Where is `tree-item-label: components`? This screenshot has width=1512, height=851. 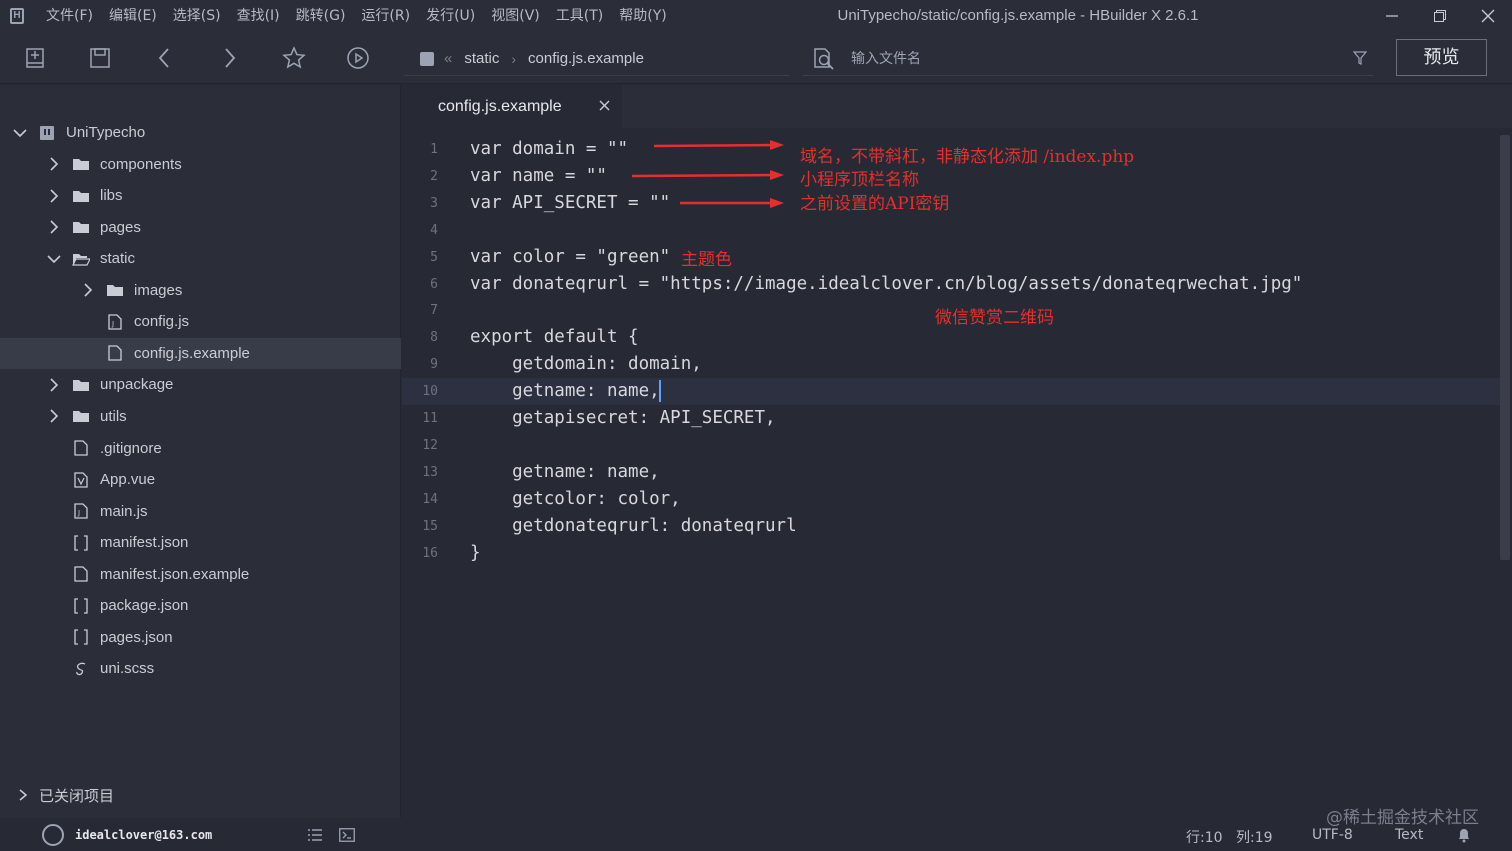
tree-item-label: components is located at coordinates (141, 164).